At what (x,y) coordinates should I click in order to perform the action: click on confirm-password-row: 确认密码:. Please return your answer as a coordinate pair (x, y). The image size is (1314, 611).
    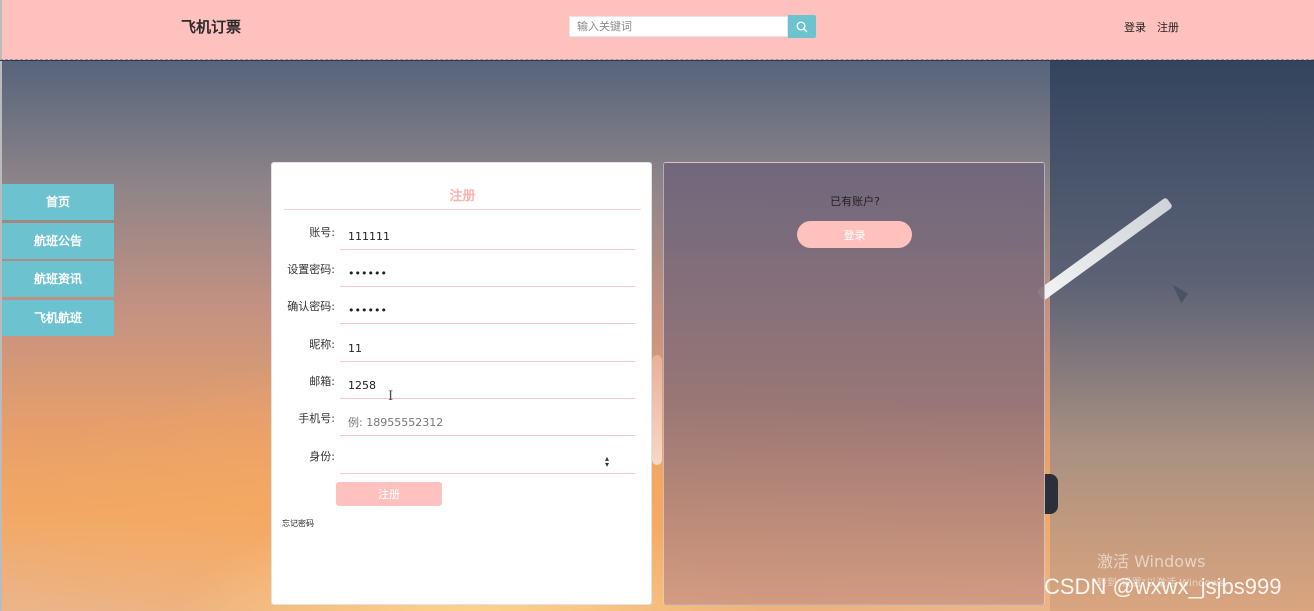
    Looking at the image, I should click on (462, 314).